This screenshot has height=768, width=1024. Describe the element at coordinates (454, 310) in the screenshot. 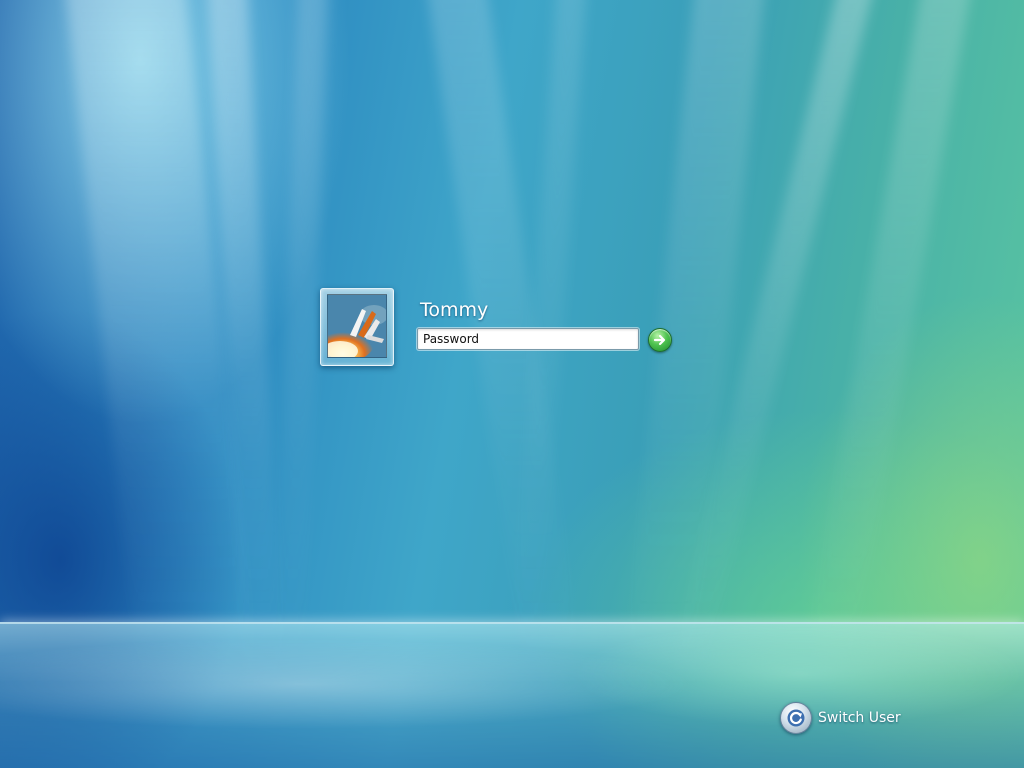

I see `user-name-label: Tommy` at that location.